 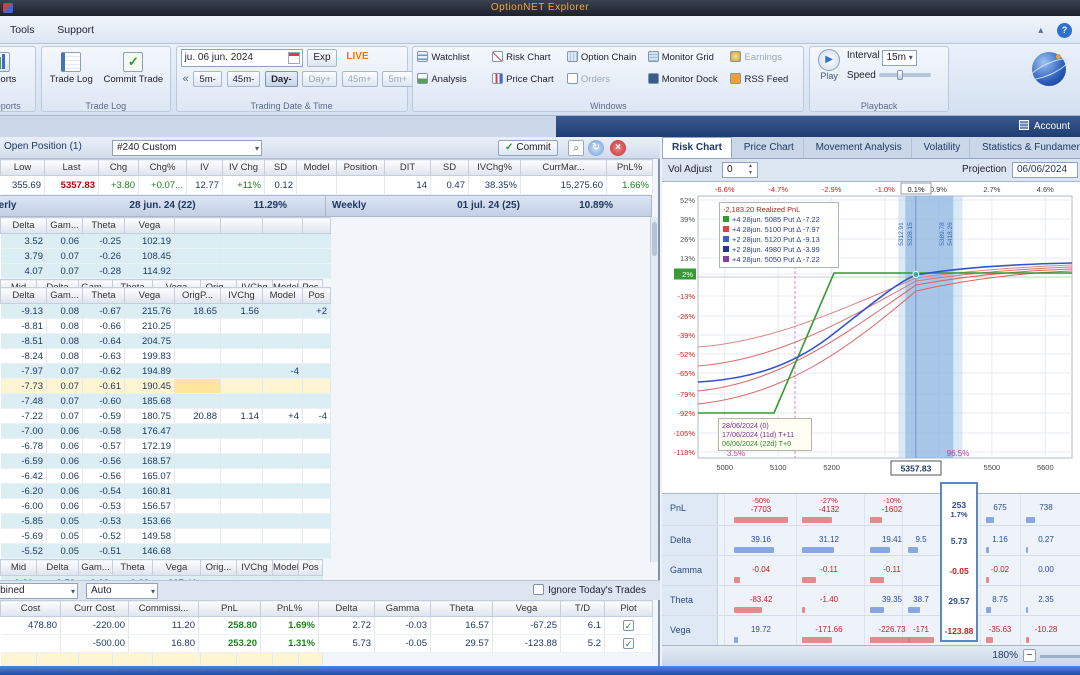 What do you see at coordinates (528, 58) in the screenshot?
I see `risk-chart-button: Risk Chart` at bounding box center [528, 58].